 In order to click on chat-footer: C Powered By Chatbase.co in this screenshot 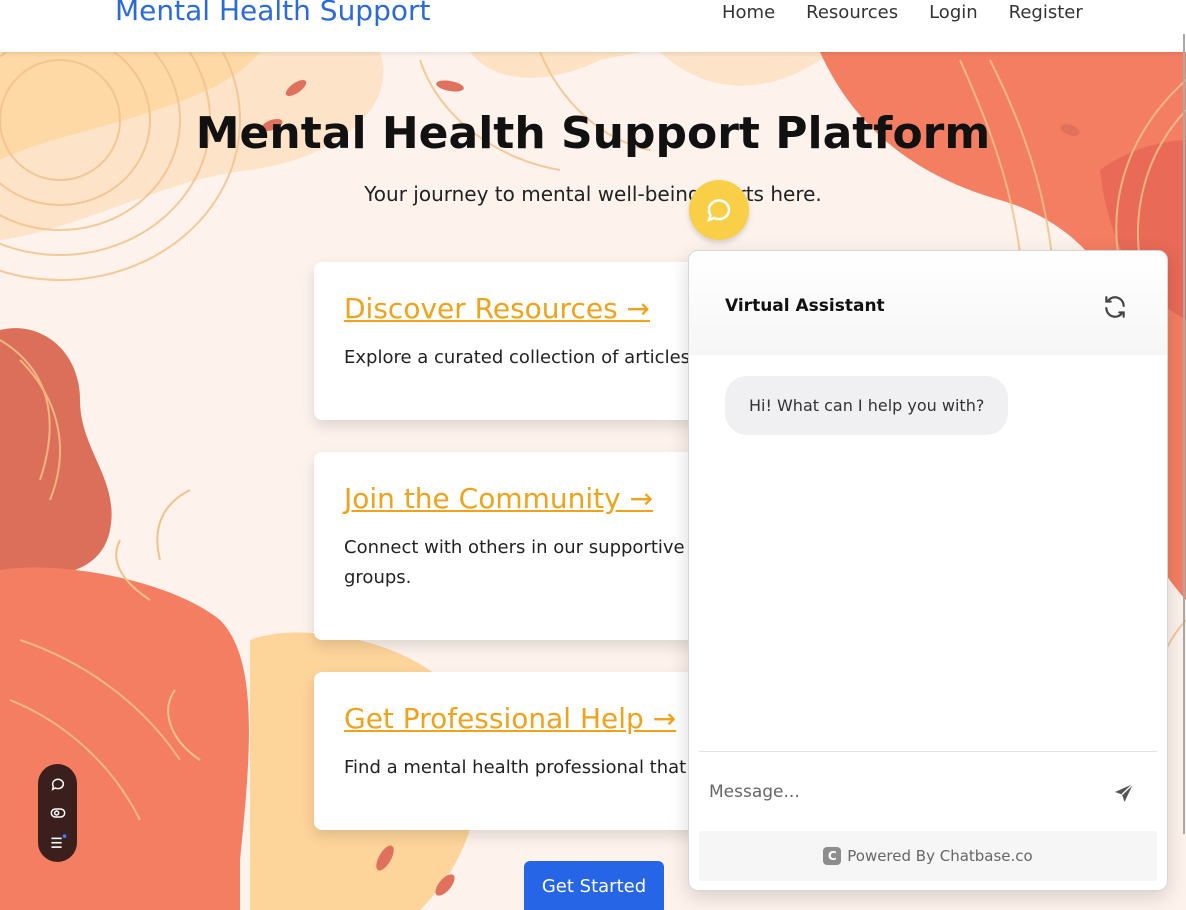, I will do `click(928, 856)`.